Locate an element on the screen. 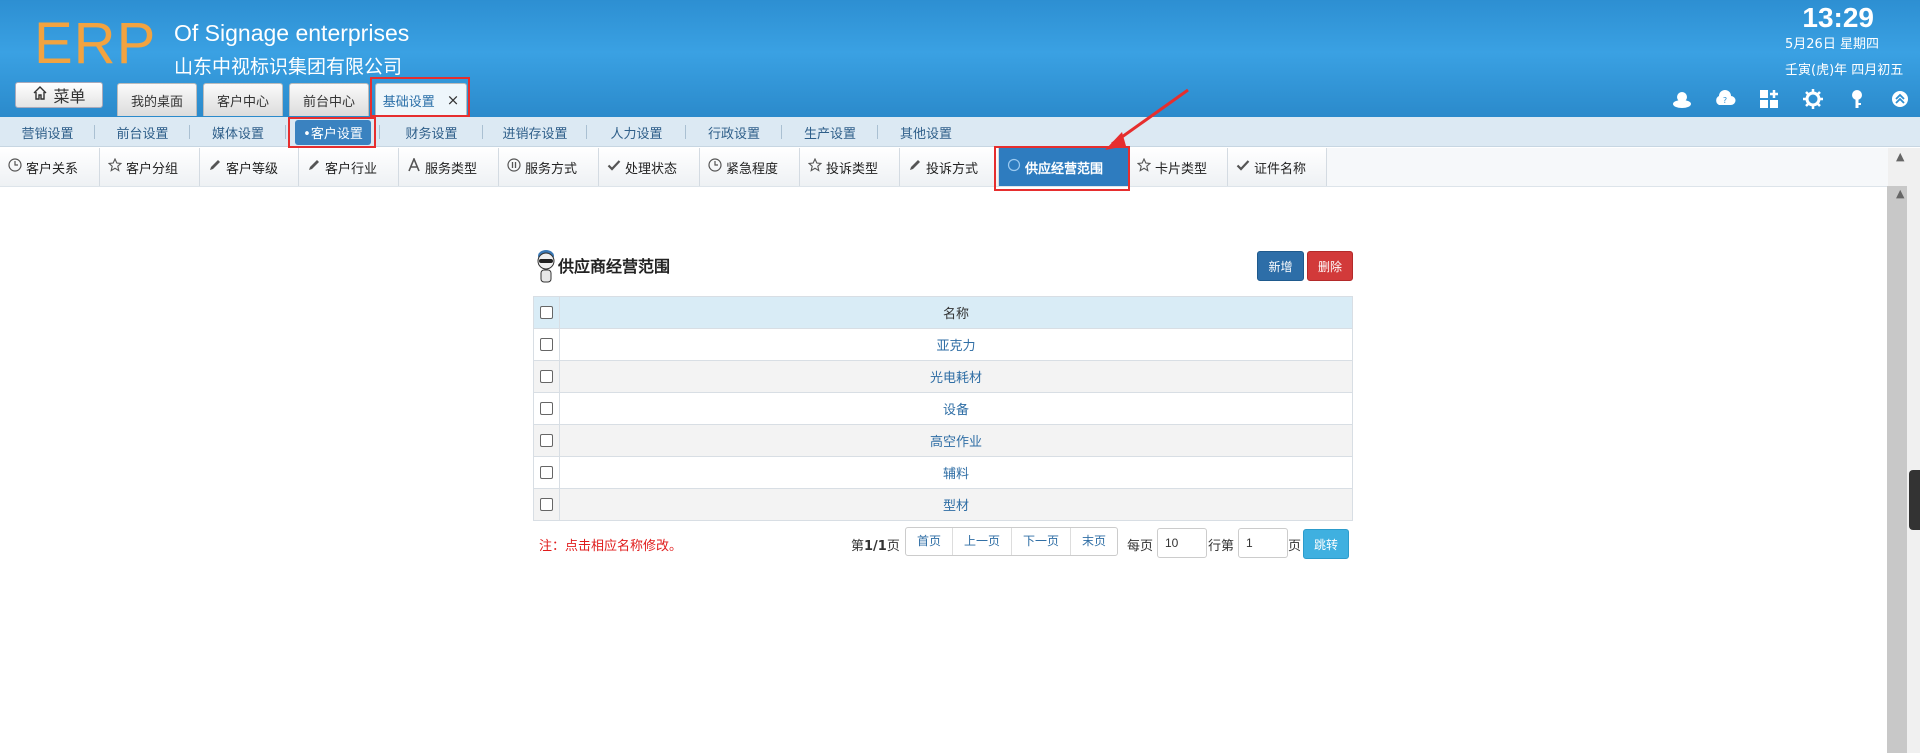 This screenshot has height=753, width=1920. tab-basic-settings: 基础设置 × is located at coordinates (421, 99).